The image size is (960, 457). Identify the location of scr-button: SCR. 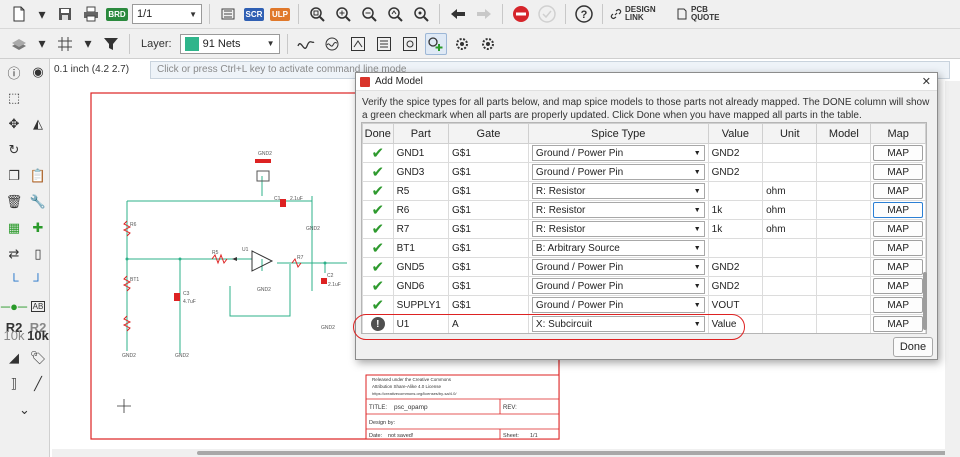
(254, 14).